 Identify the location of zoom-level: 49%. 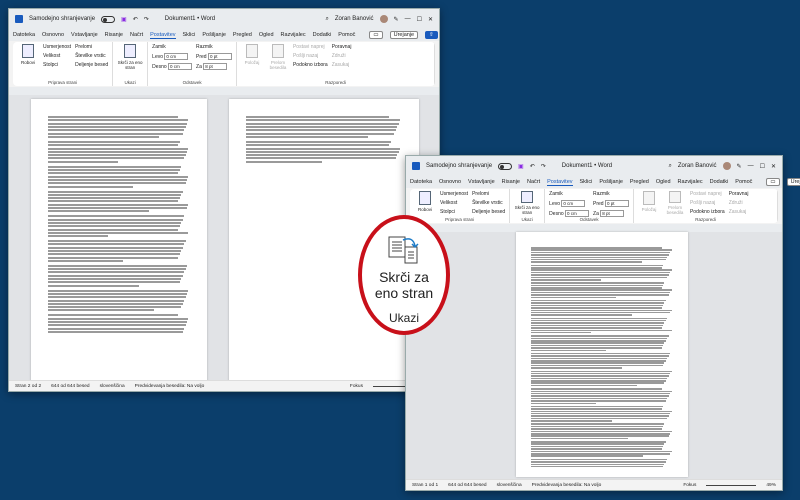
(771, 485).